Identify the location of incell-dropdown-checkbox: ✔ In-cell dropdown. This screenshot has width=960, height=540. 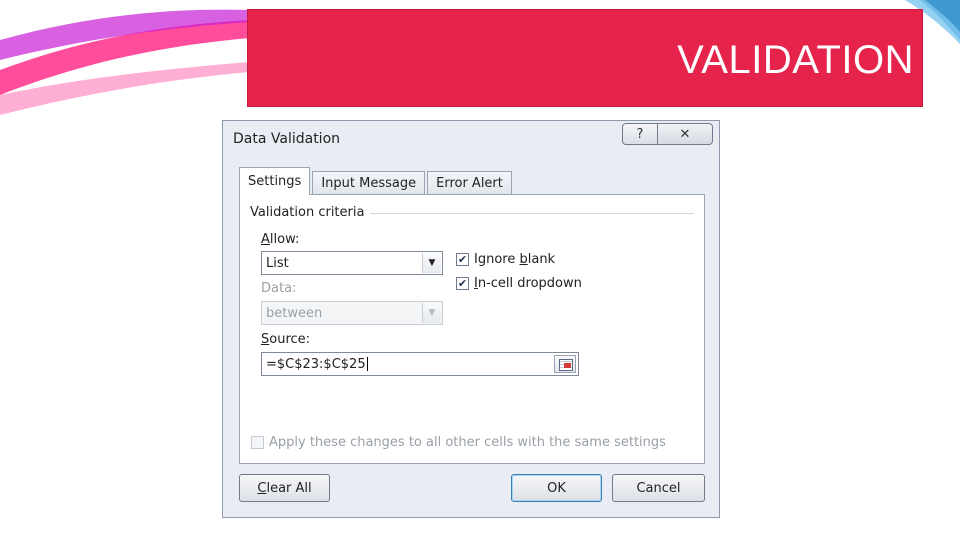
(519, 283).